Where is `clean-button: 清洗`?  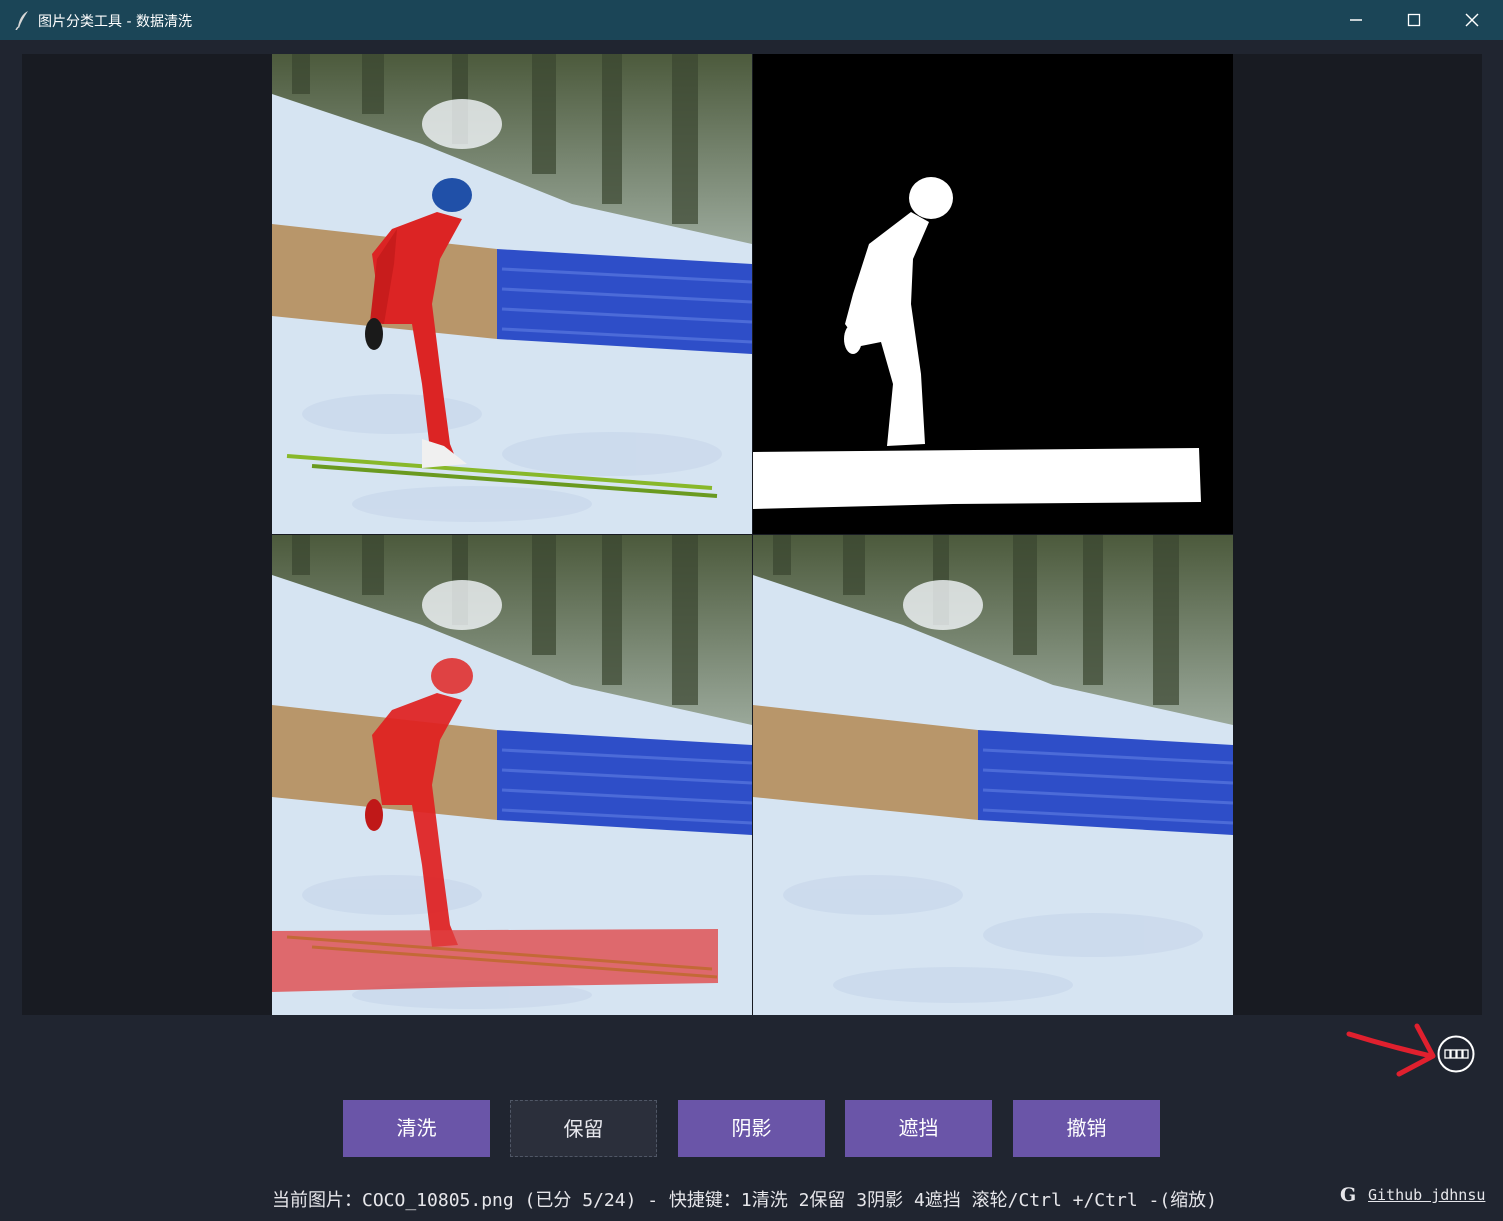
clean-button: 清洗 is located at coordinates (416, 1128).